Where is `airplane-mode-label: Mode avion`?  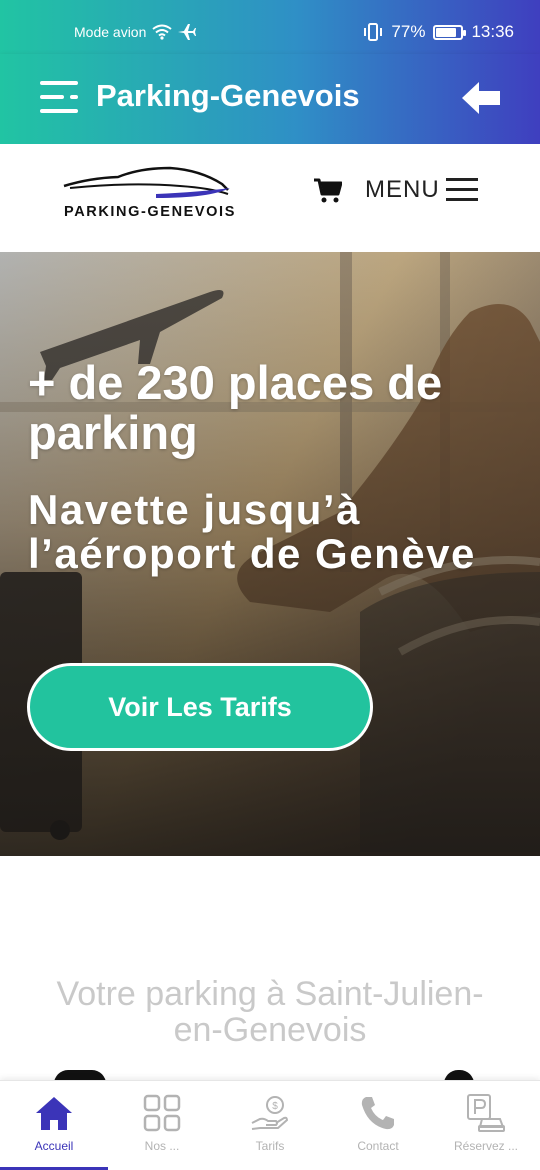 airplane-mode-label: Mode avion is located at coordinates (110, 32).